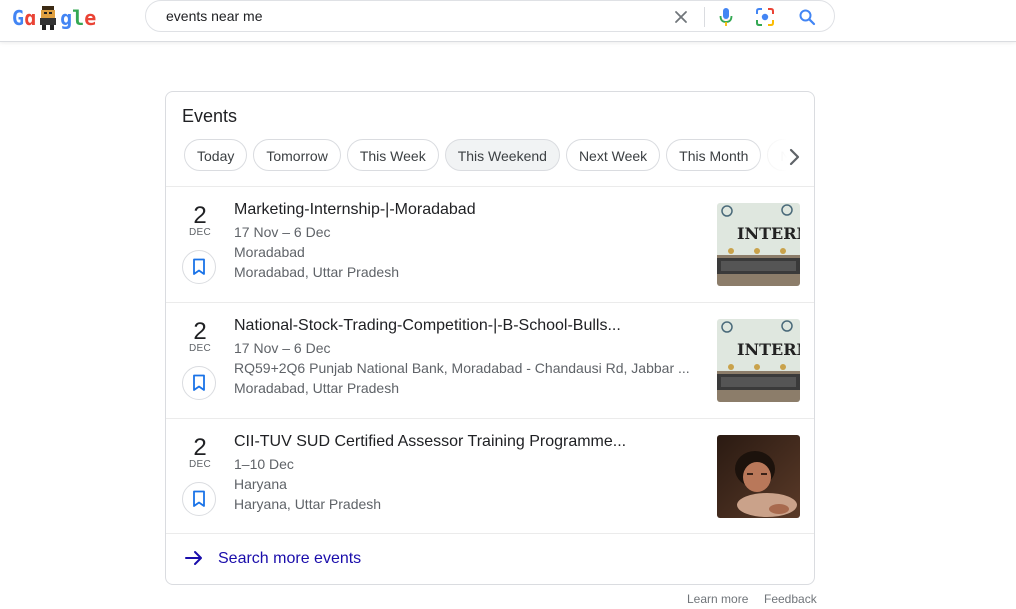  What do you see at coordinates (260, 484) in the screenshot?
I see `event-venue: Haryana` at bounding box center [260, 484].